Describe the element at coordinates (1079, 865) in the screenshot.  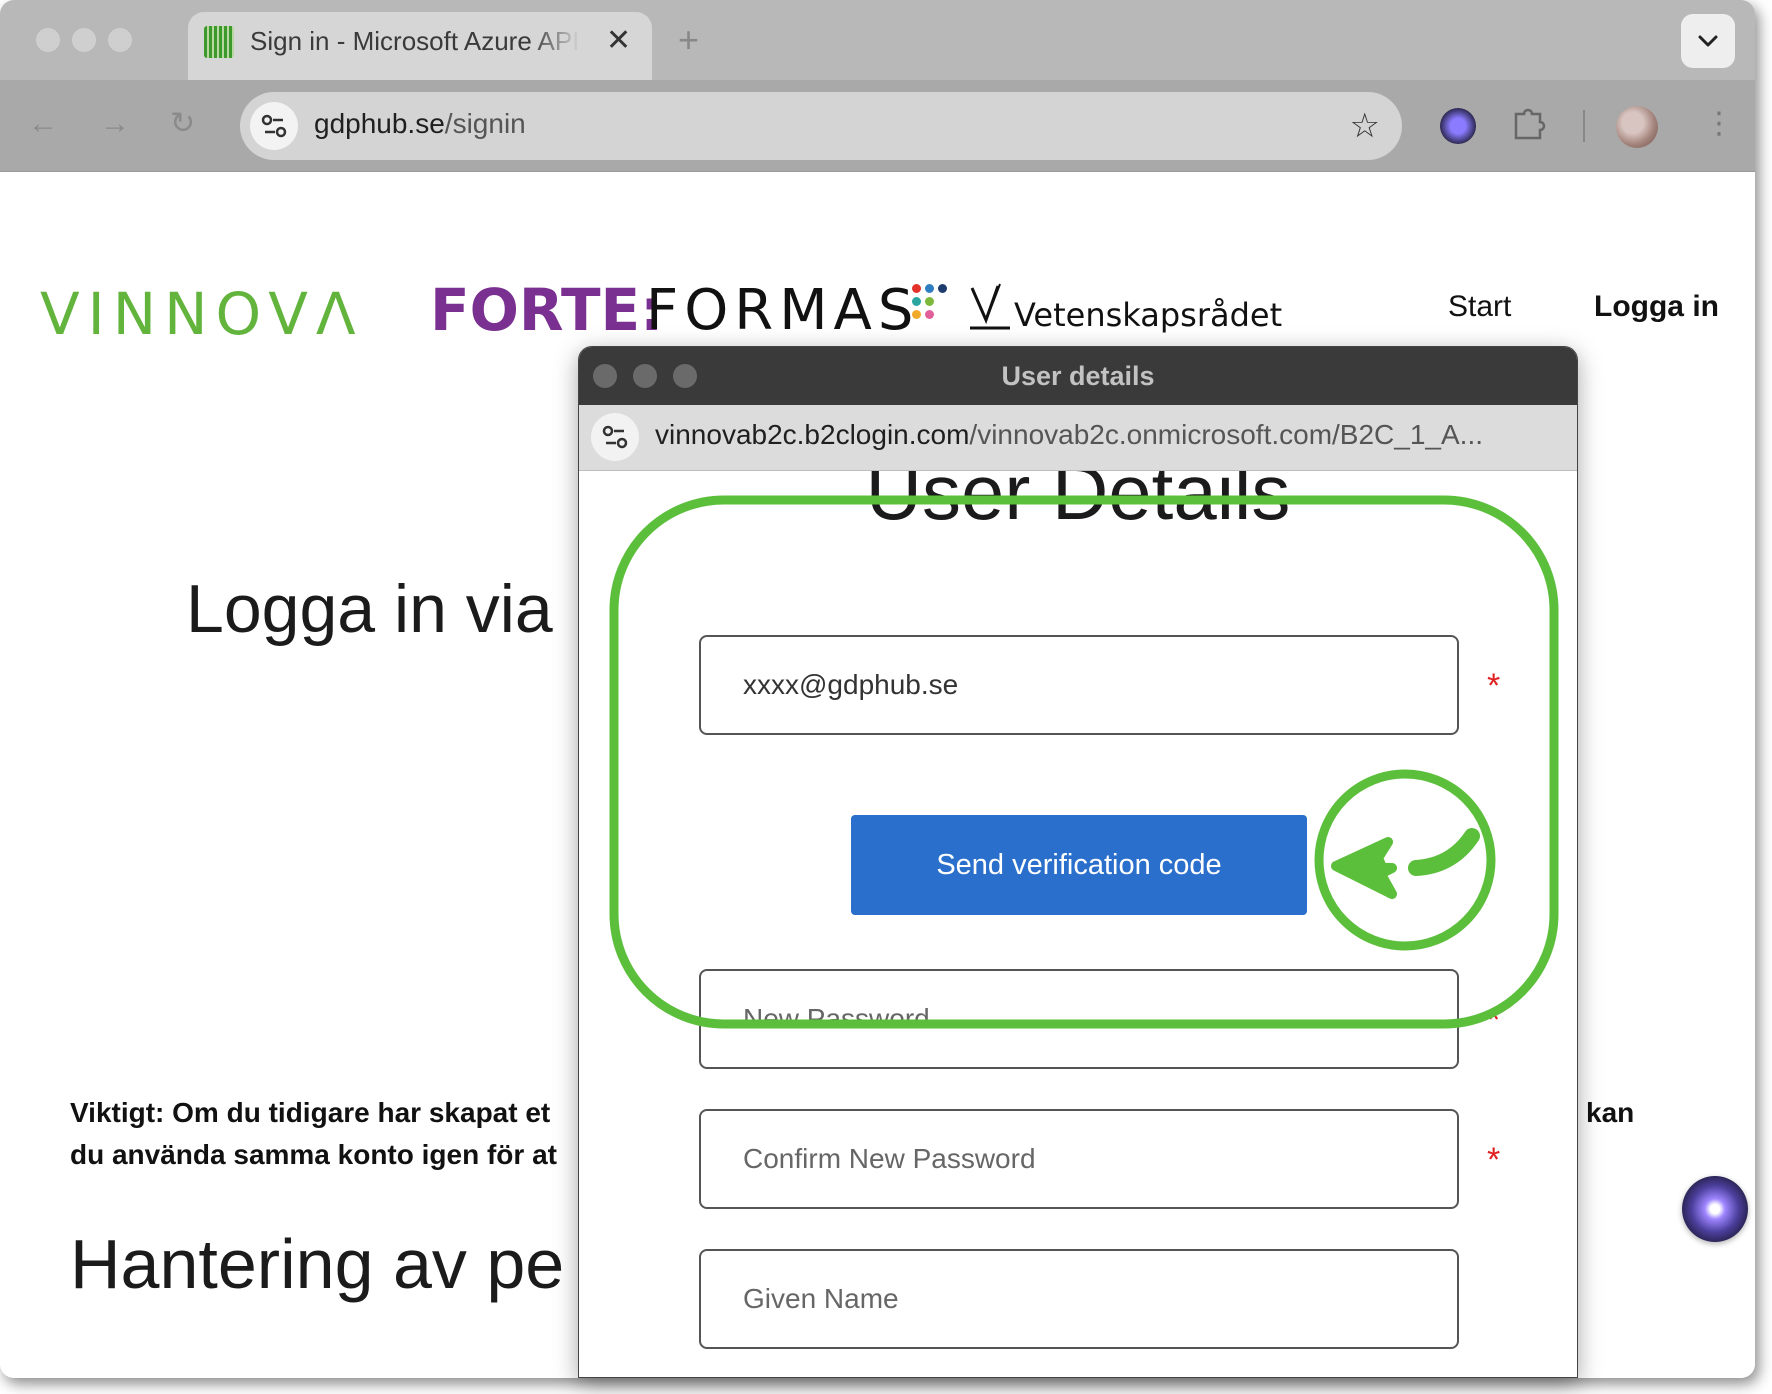
I see `send-verification-code-button: Send verification code` at that location.